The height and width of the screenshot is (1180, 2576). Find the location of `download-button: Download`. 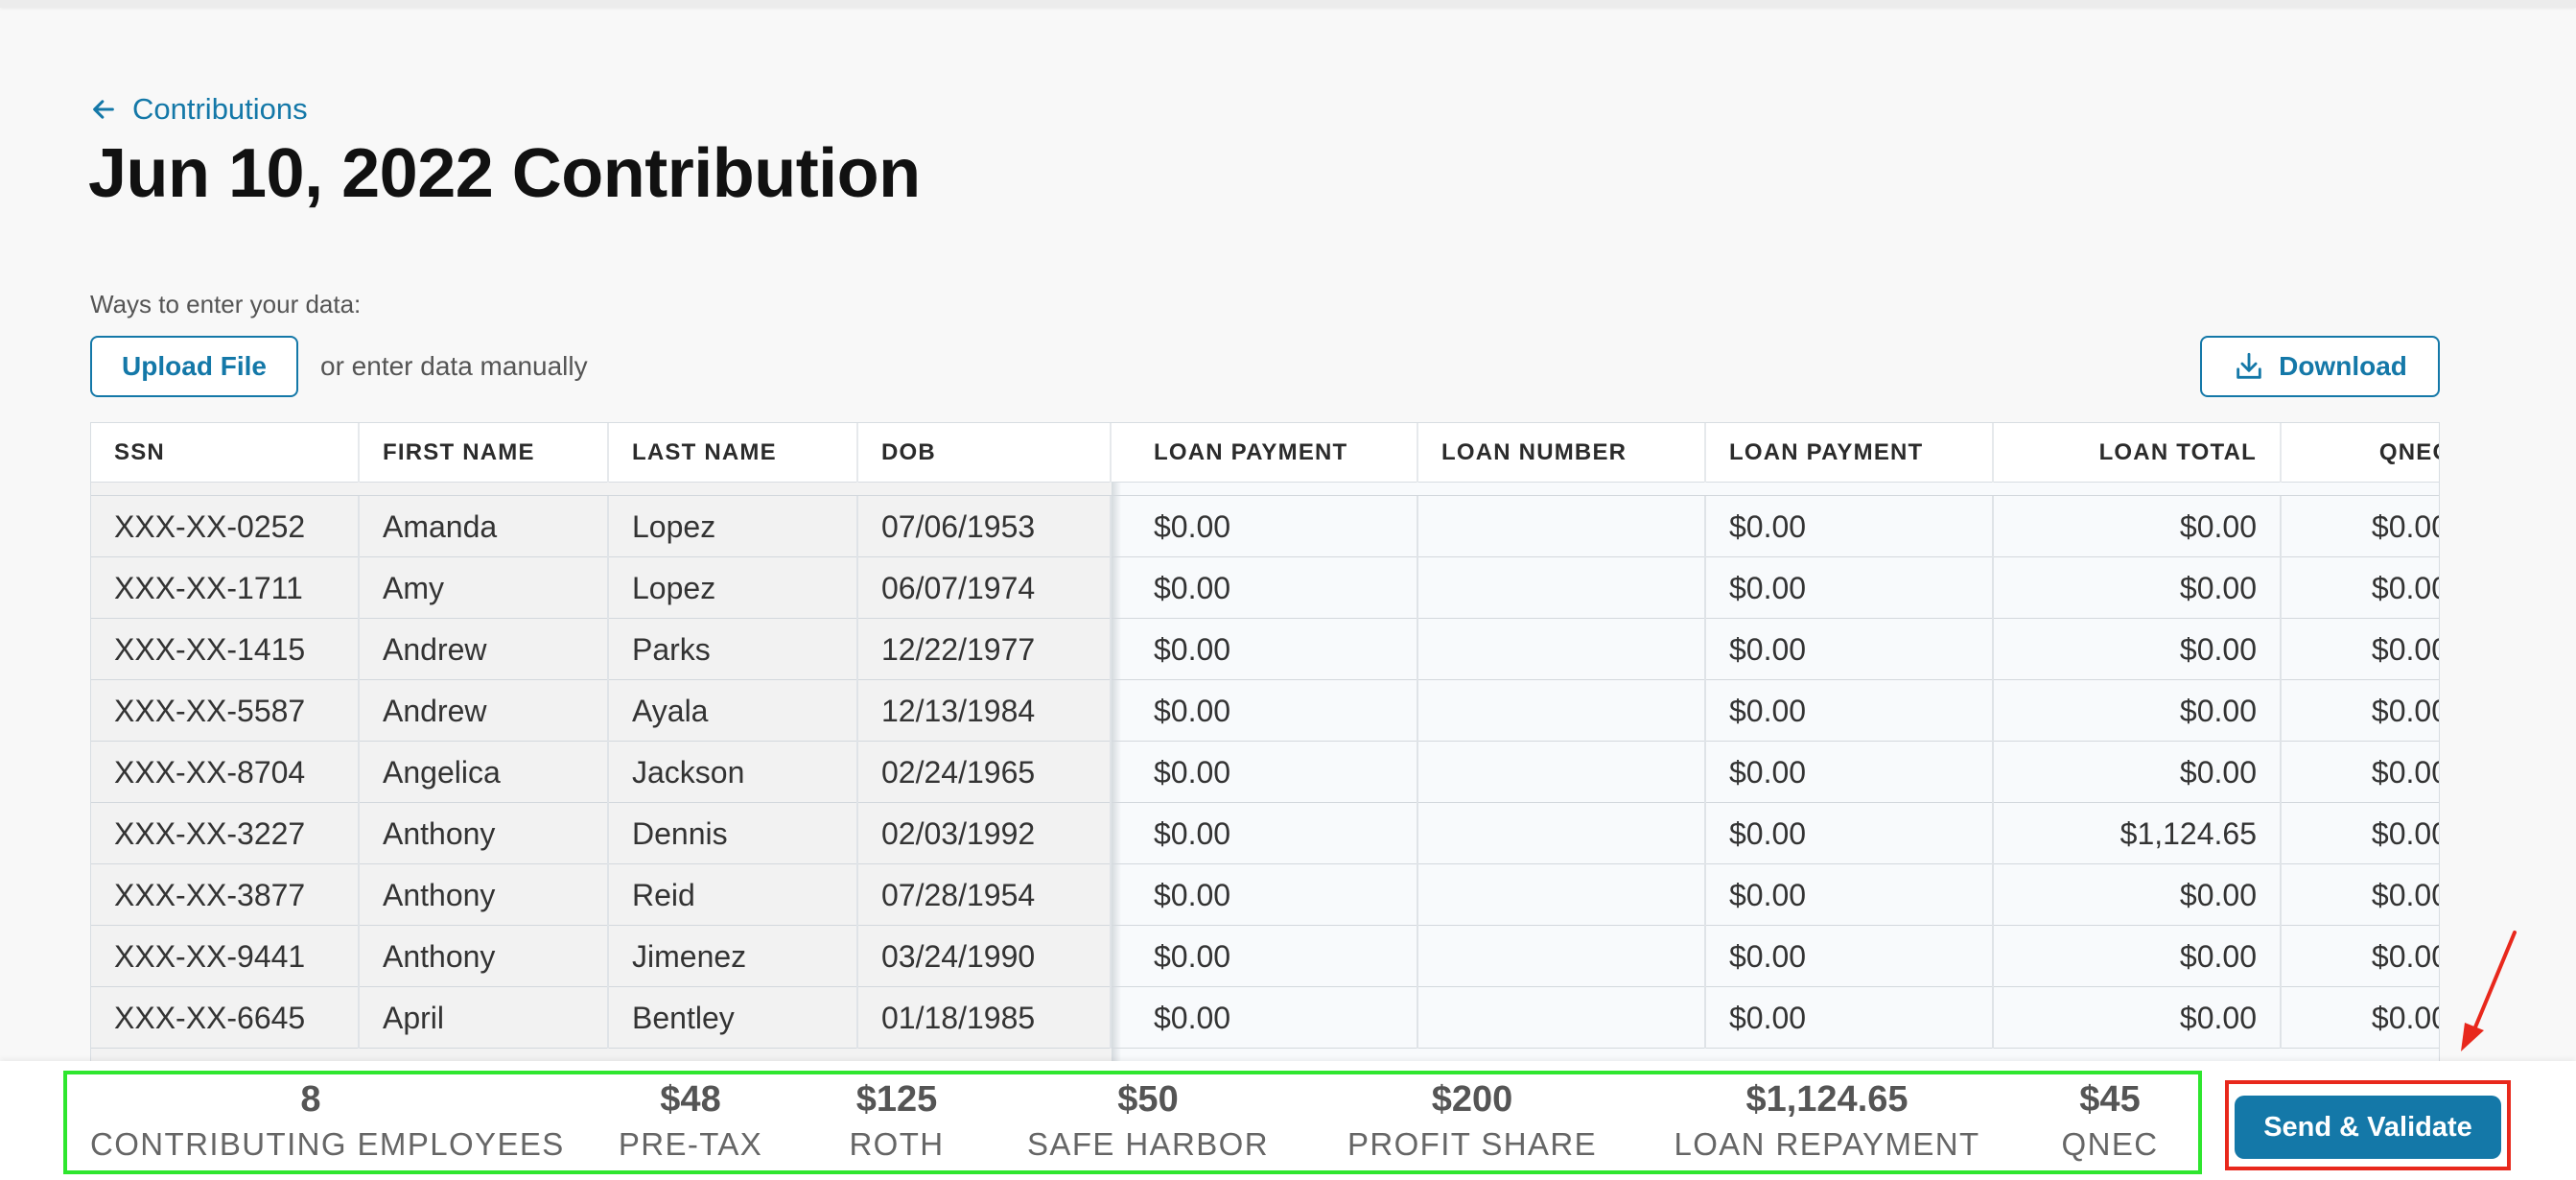

download-button: Download is located at coordinates (2320, 367).